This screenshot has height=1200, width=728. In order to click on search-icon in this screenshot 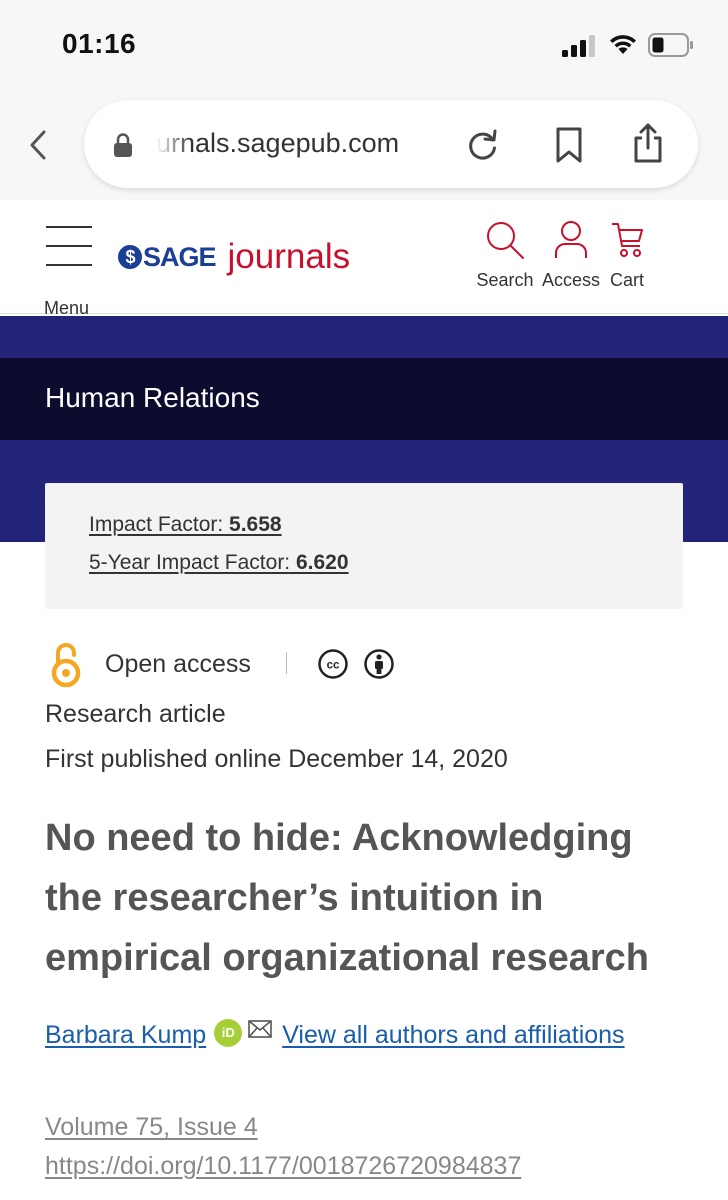, I will do `click(505, 240)`.